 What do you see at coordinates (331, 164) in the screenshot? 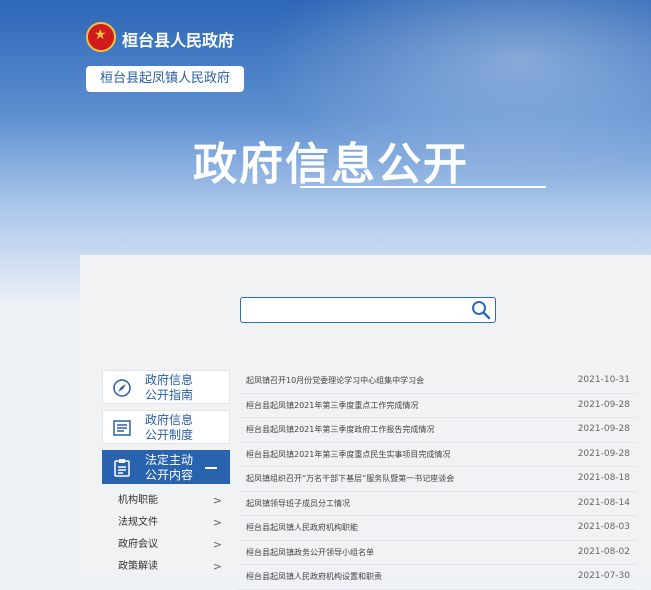
I see `page-title: 政府信息公开` at bounding box center [331, 164].